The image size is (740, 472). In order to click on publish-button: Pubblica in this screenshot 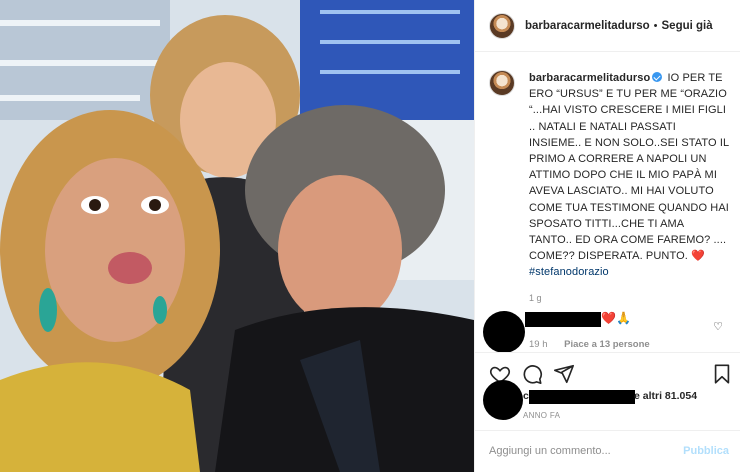, I will do `click(706, 451)`.